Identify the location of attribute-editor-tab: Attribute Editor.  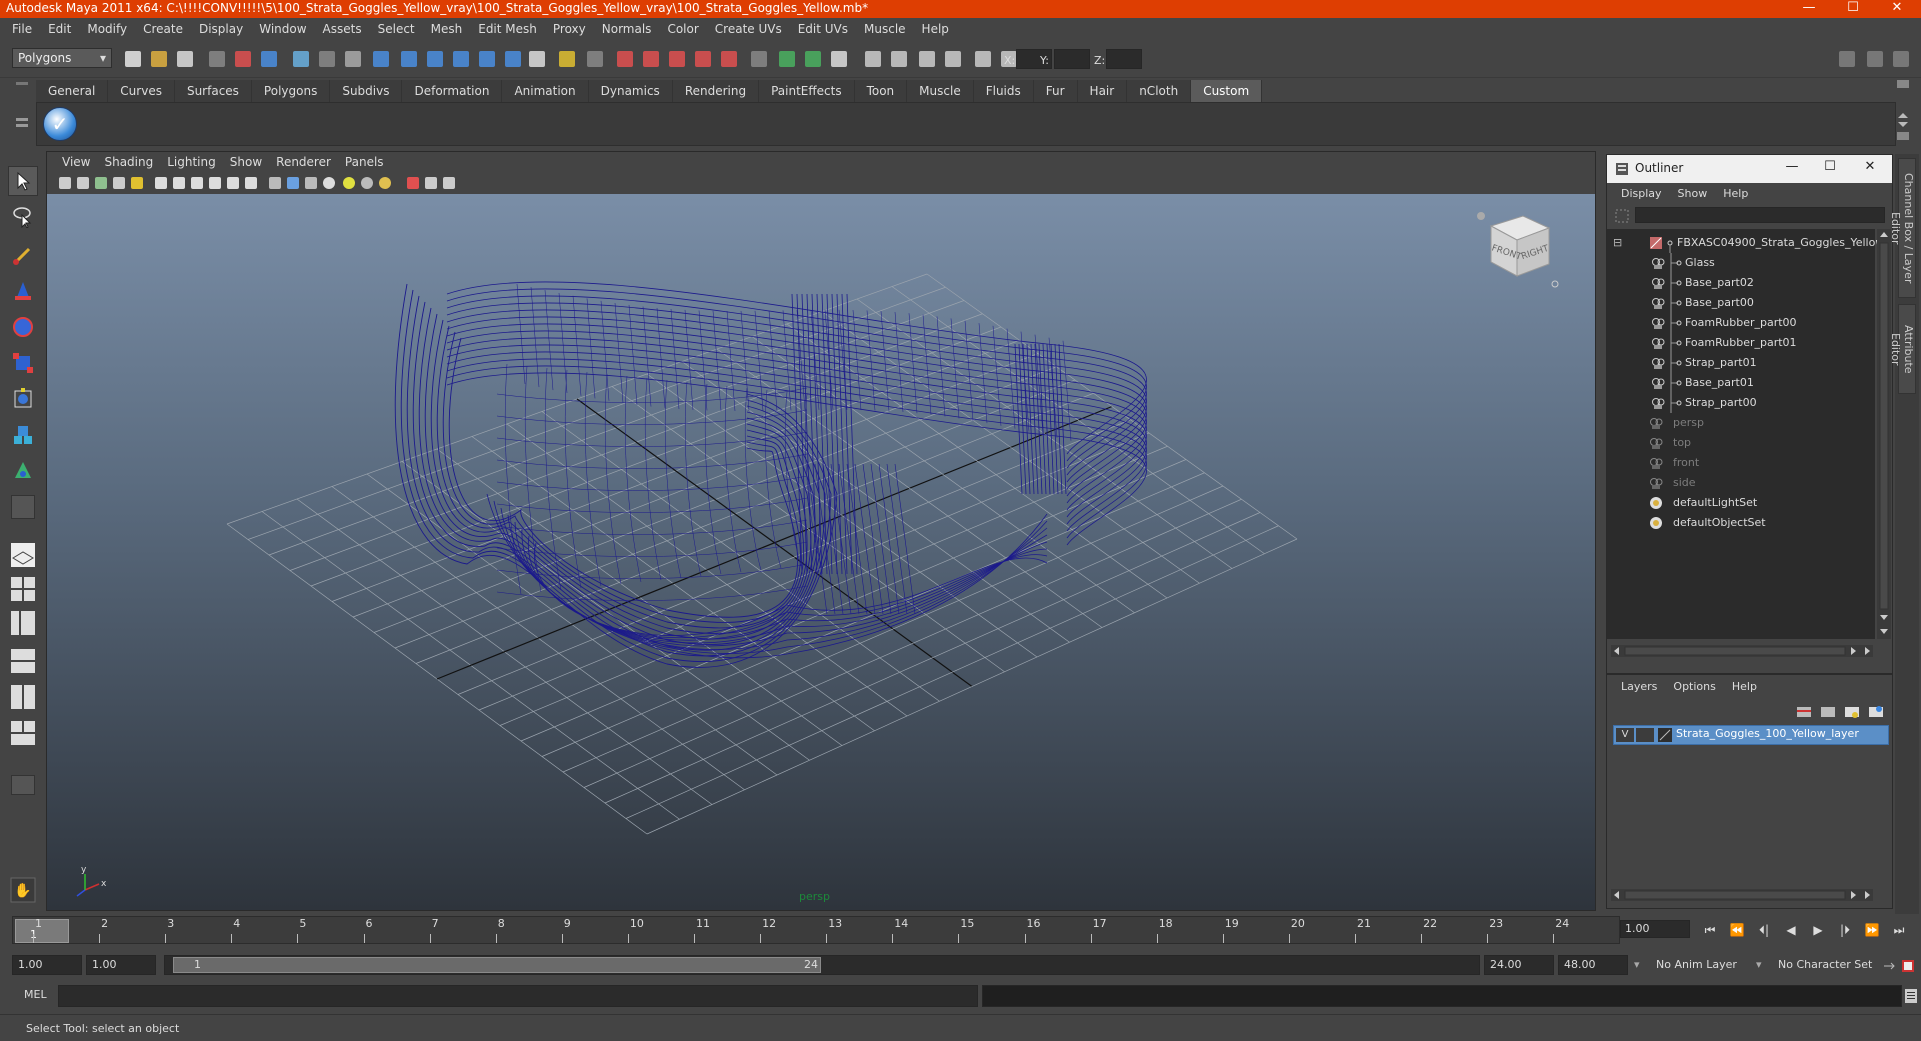
(1902, 349).